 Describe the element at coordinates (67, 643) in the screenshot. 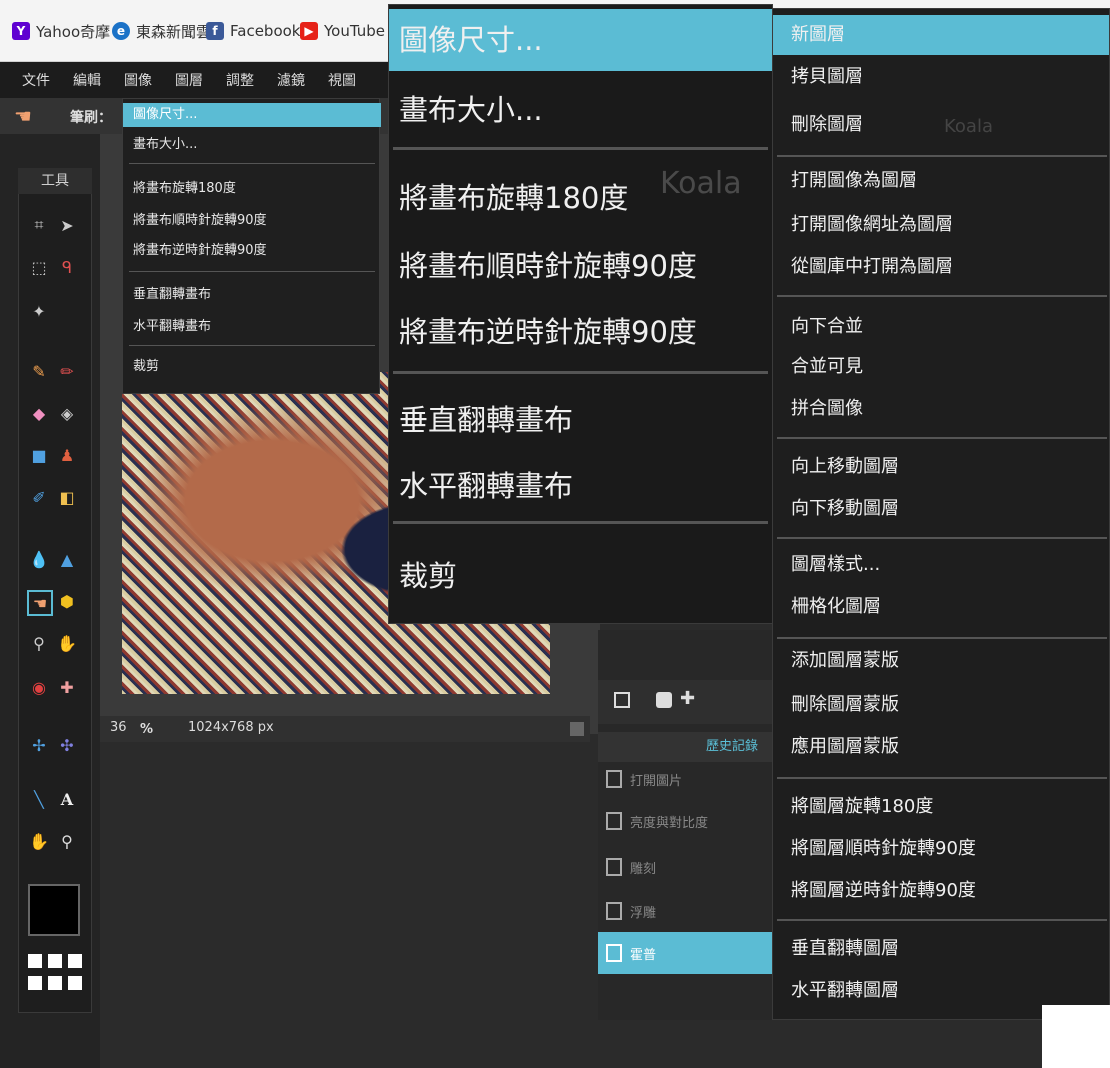

I see `burn-tool-icon: ✋` at that location.